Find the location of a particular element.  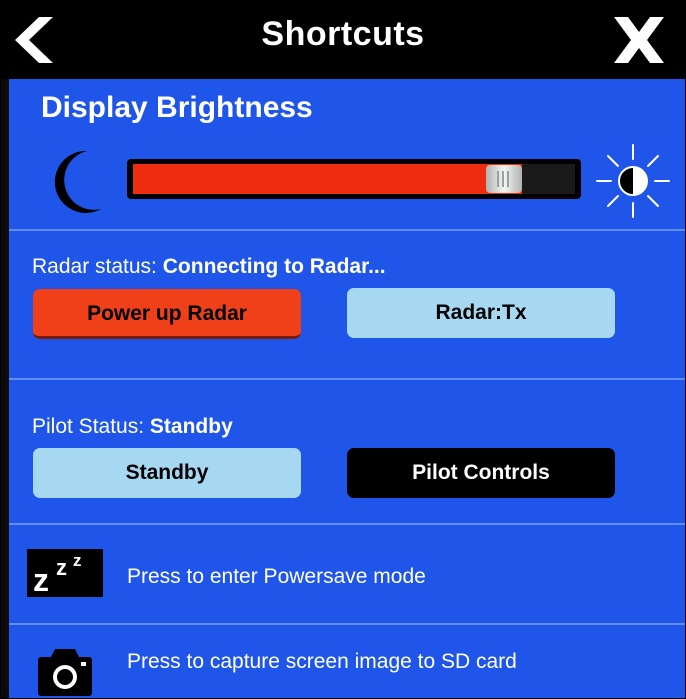

power-up-radar-button: Power up Radar is located at coordinates (167, 314).